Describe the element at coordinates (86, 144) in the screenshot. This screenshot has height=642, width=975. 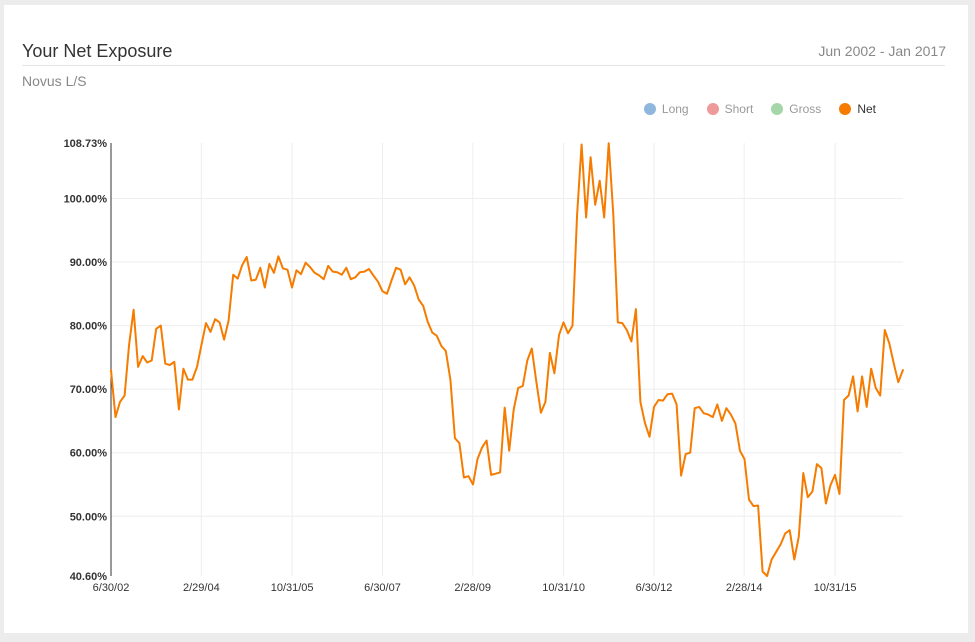
I see `y-tick-label: 108.73%` at that location.